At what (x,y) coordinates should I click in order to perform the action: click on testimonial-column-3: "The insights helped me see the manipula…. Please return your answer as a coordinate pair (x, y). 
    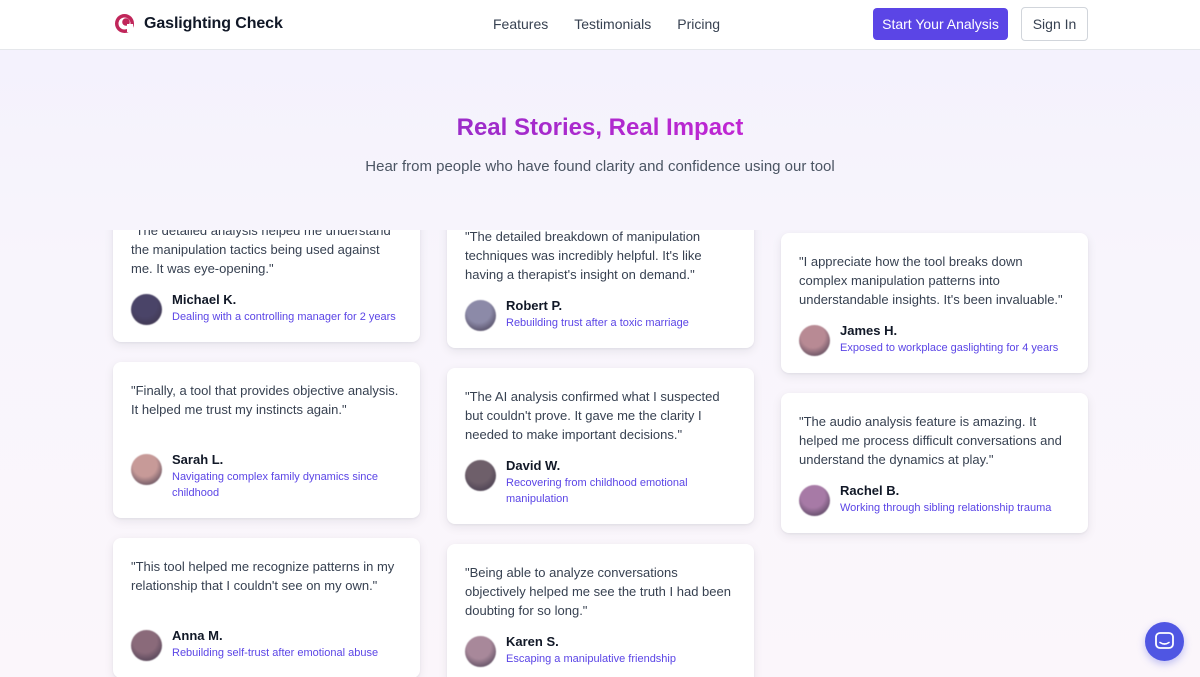
    Looking at the image, I should click on (934, 391).